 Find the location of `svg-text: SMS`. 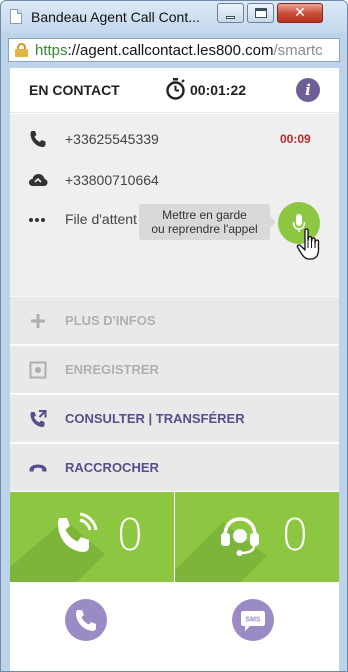

svg-text: SMS is located at coordinates (253, 620).